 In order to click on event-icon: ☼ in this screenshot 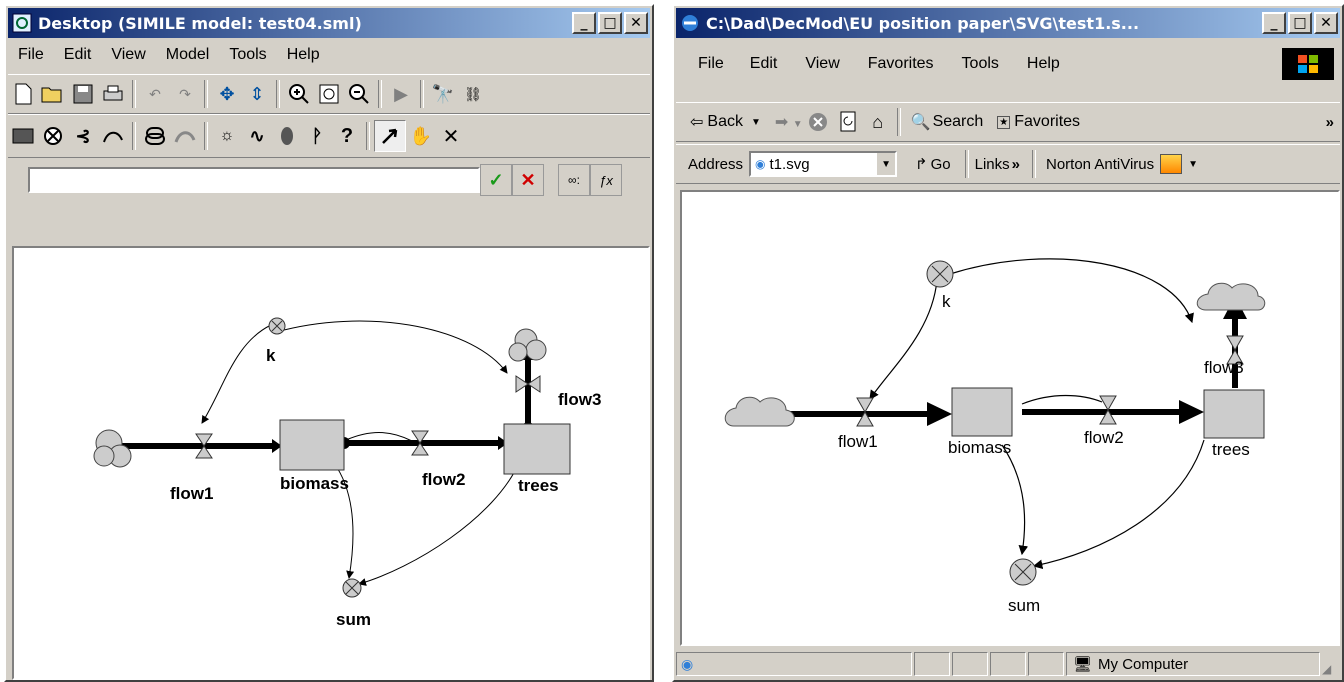, I will do `click(227, 136)`.